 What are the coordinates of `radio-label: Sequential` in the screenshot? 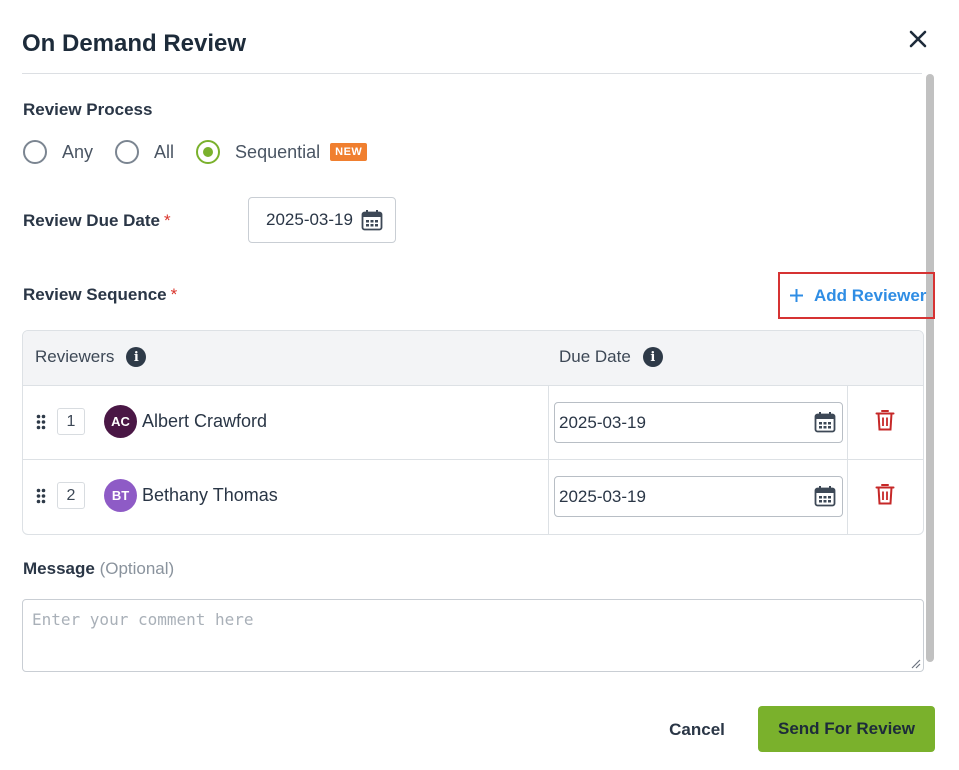 It's located at (278, 151).